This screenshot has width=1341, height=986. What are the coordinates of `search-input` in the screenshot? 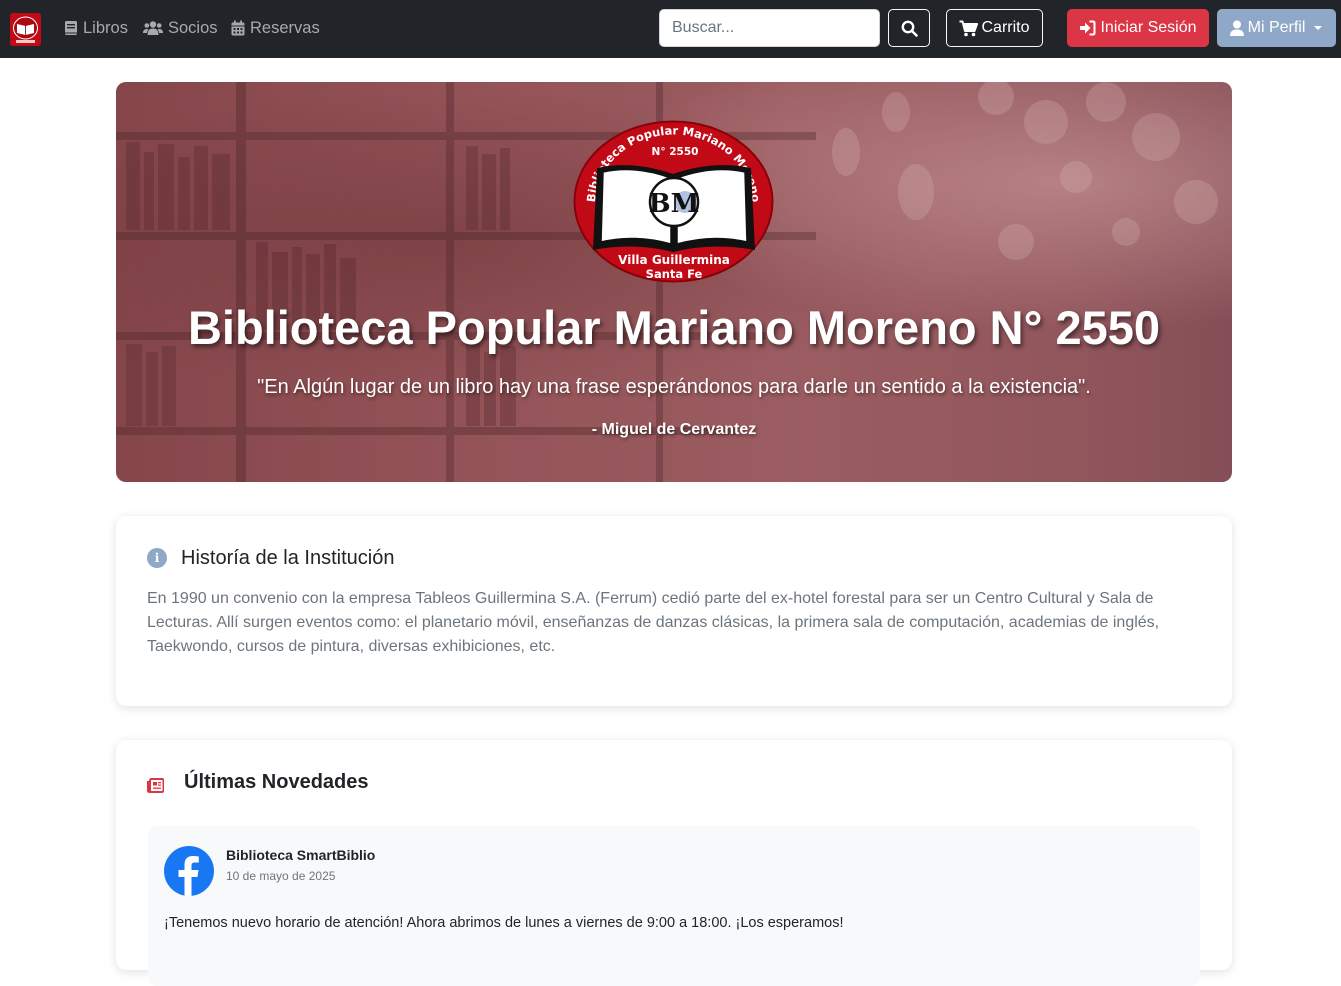 It's located at (769, 28).